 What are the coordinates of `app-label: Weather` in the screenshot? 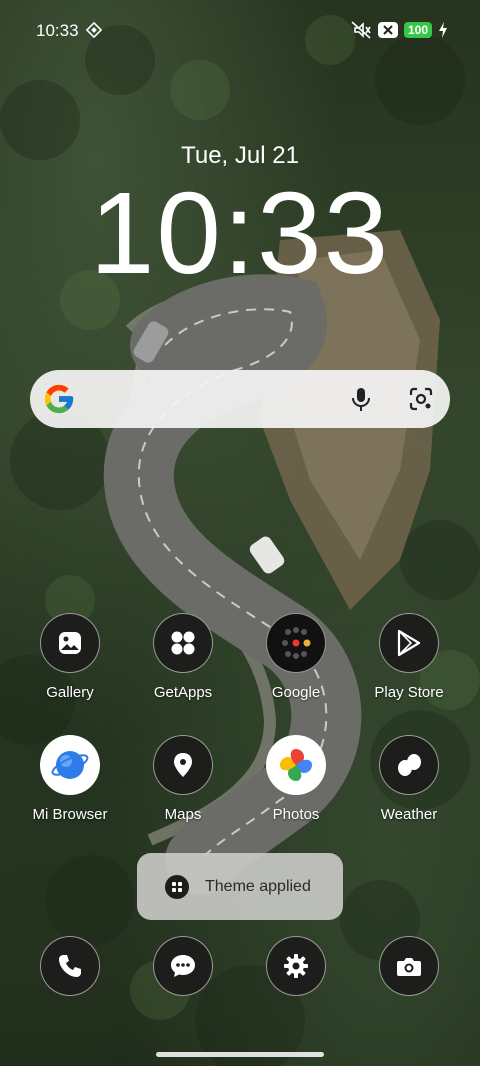 It's located at (409, 814).